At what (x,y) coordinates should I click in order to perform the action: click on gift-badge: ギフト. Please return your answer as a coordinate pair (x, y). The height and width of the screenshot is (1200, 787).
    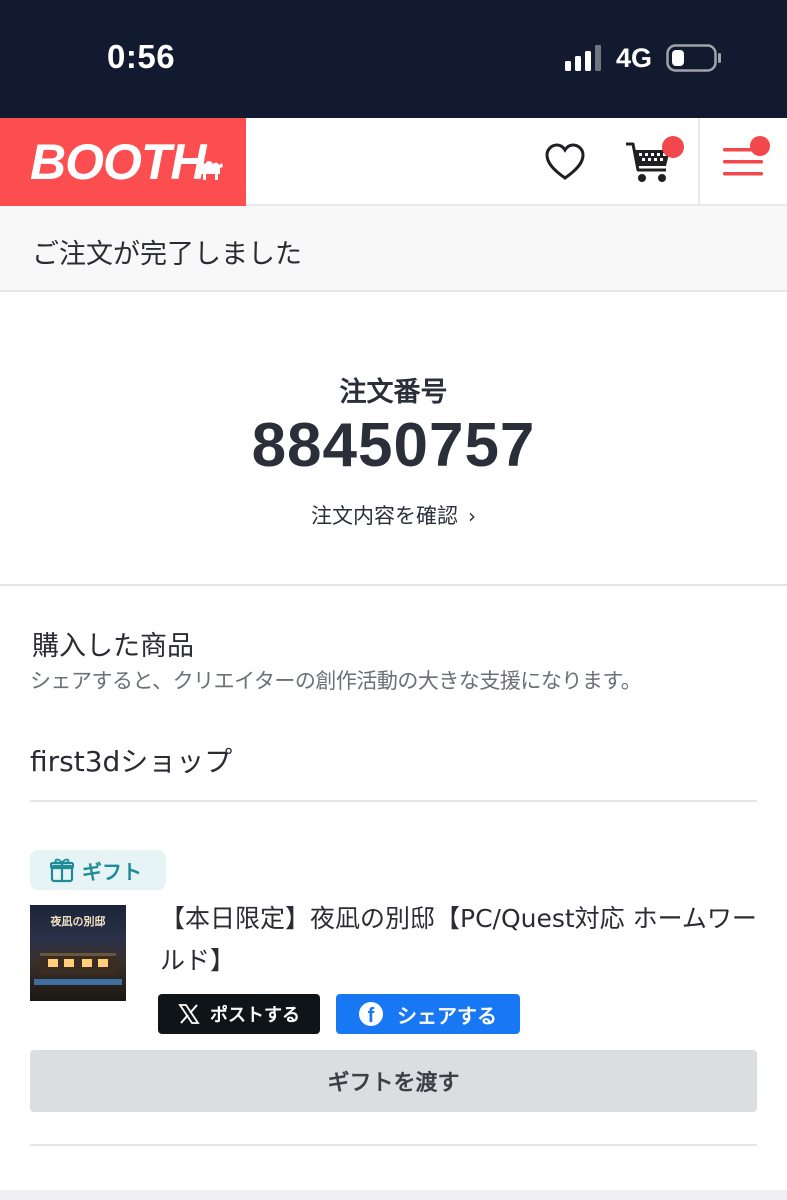
    Looking at the image, I should click on (98, 870).